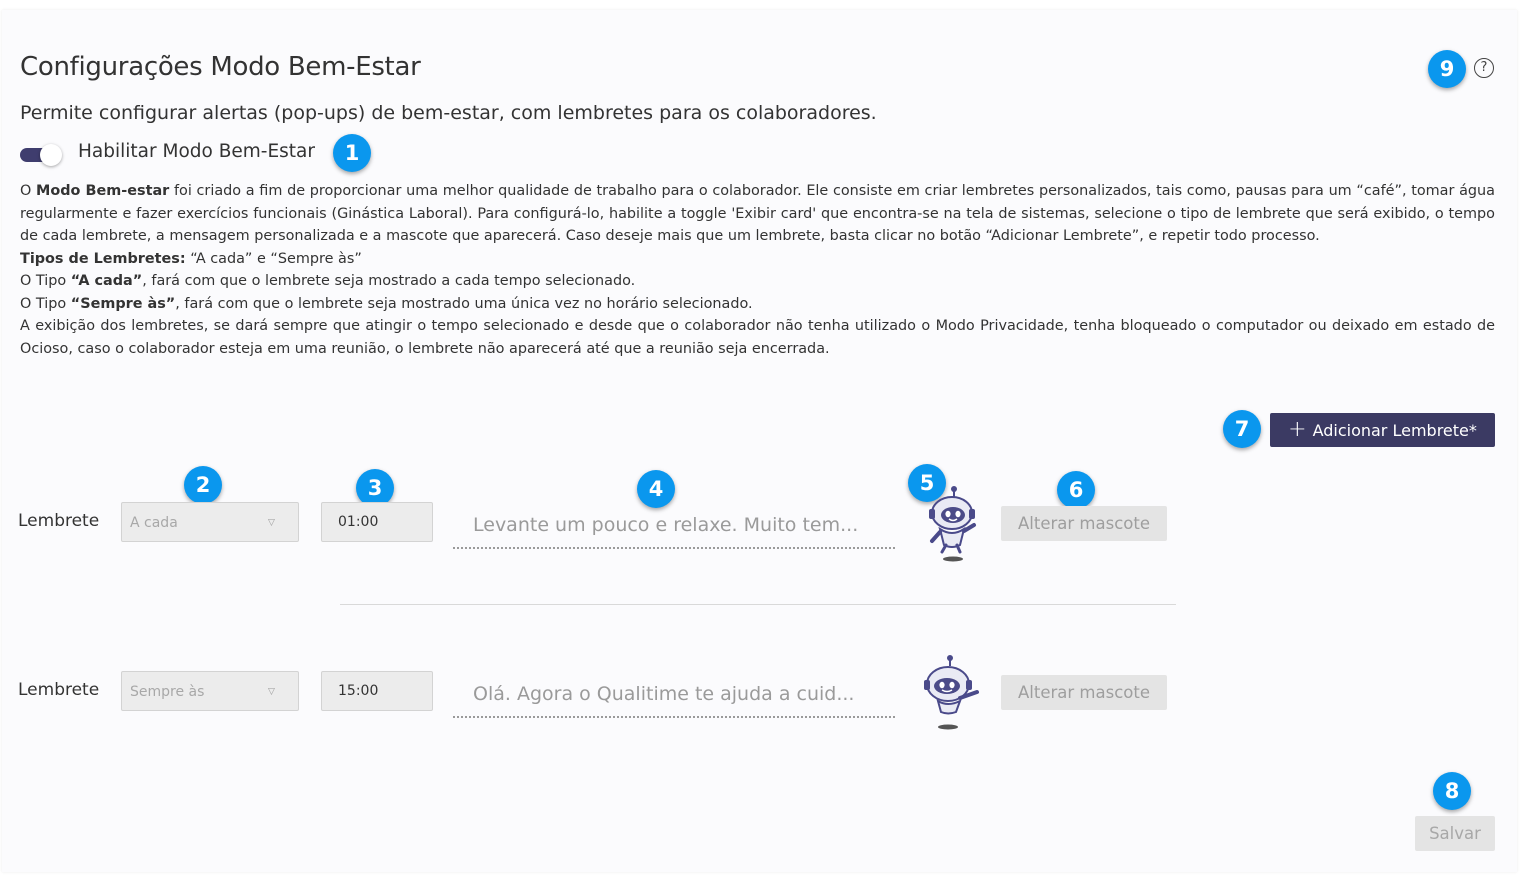 The width and height of the screenshot is (1521, 879). What do you see at coordinates (352, 153) in the screenshot?
I see `callout-badge-1: 1` at bounding box center [352, 153].